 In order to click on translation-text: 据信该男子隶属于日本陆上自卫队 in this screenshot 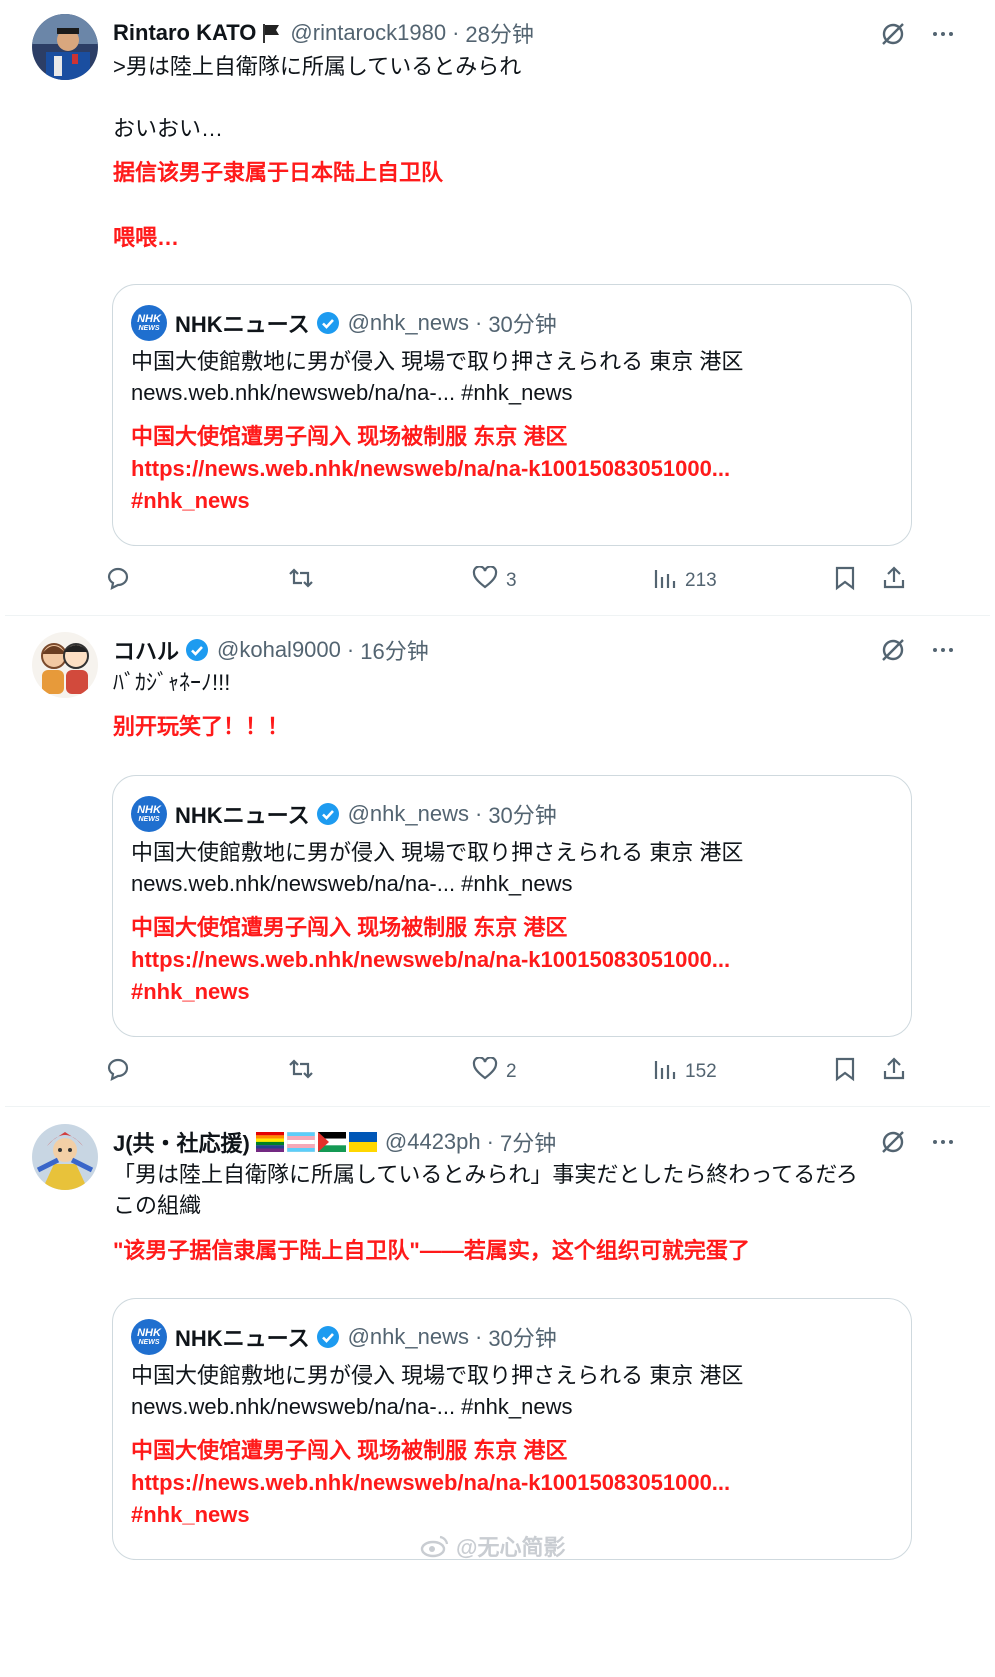, I will do `click(278, 172)`.